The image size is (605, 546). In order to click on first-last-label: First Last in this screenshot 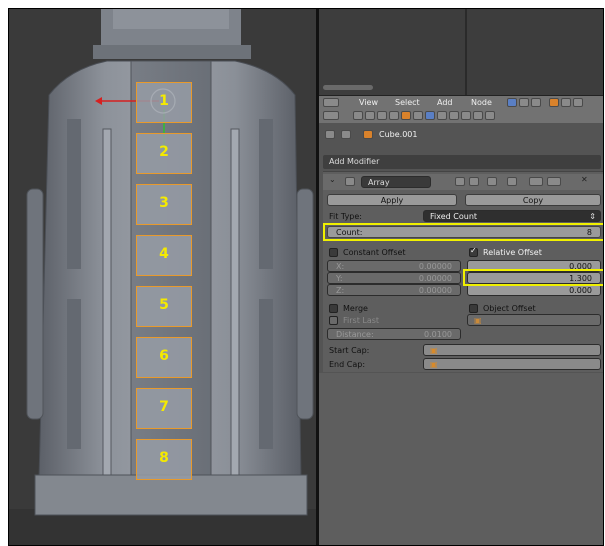, I will do `click(361, 320)`.